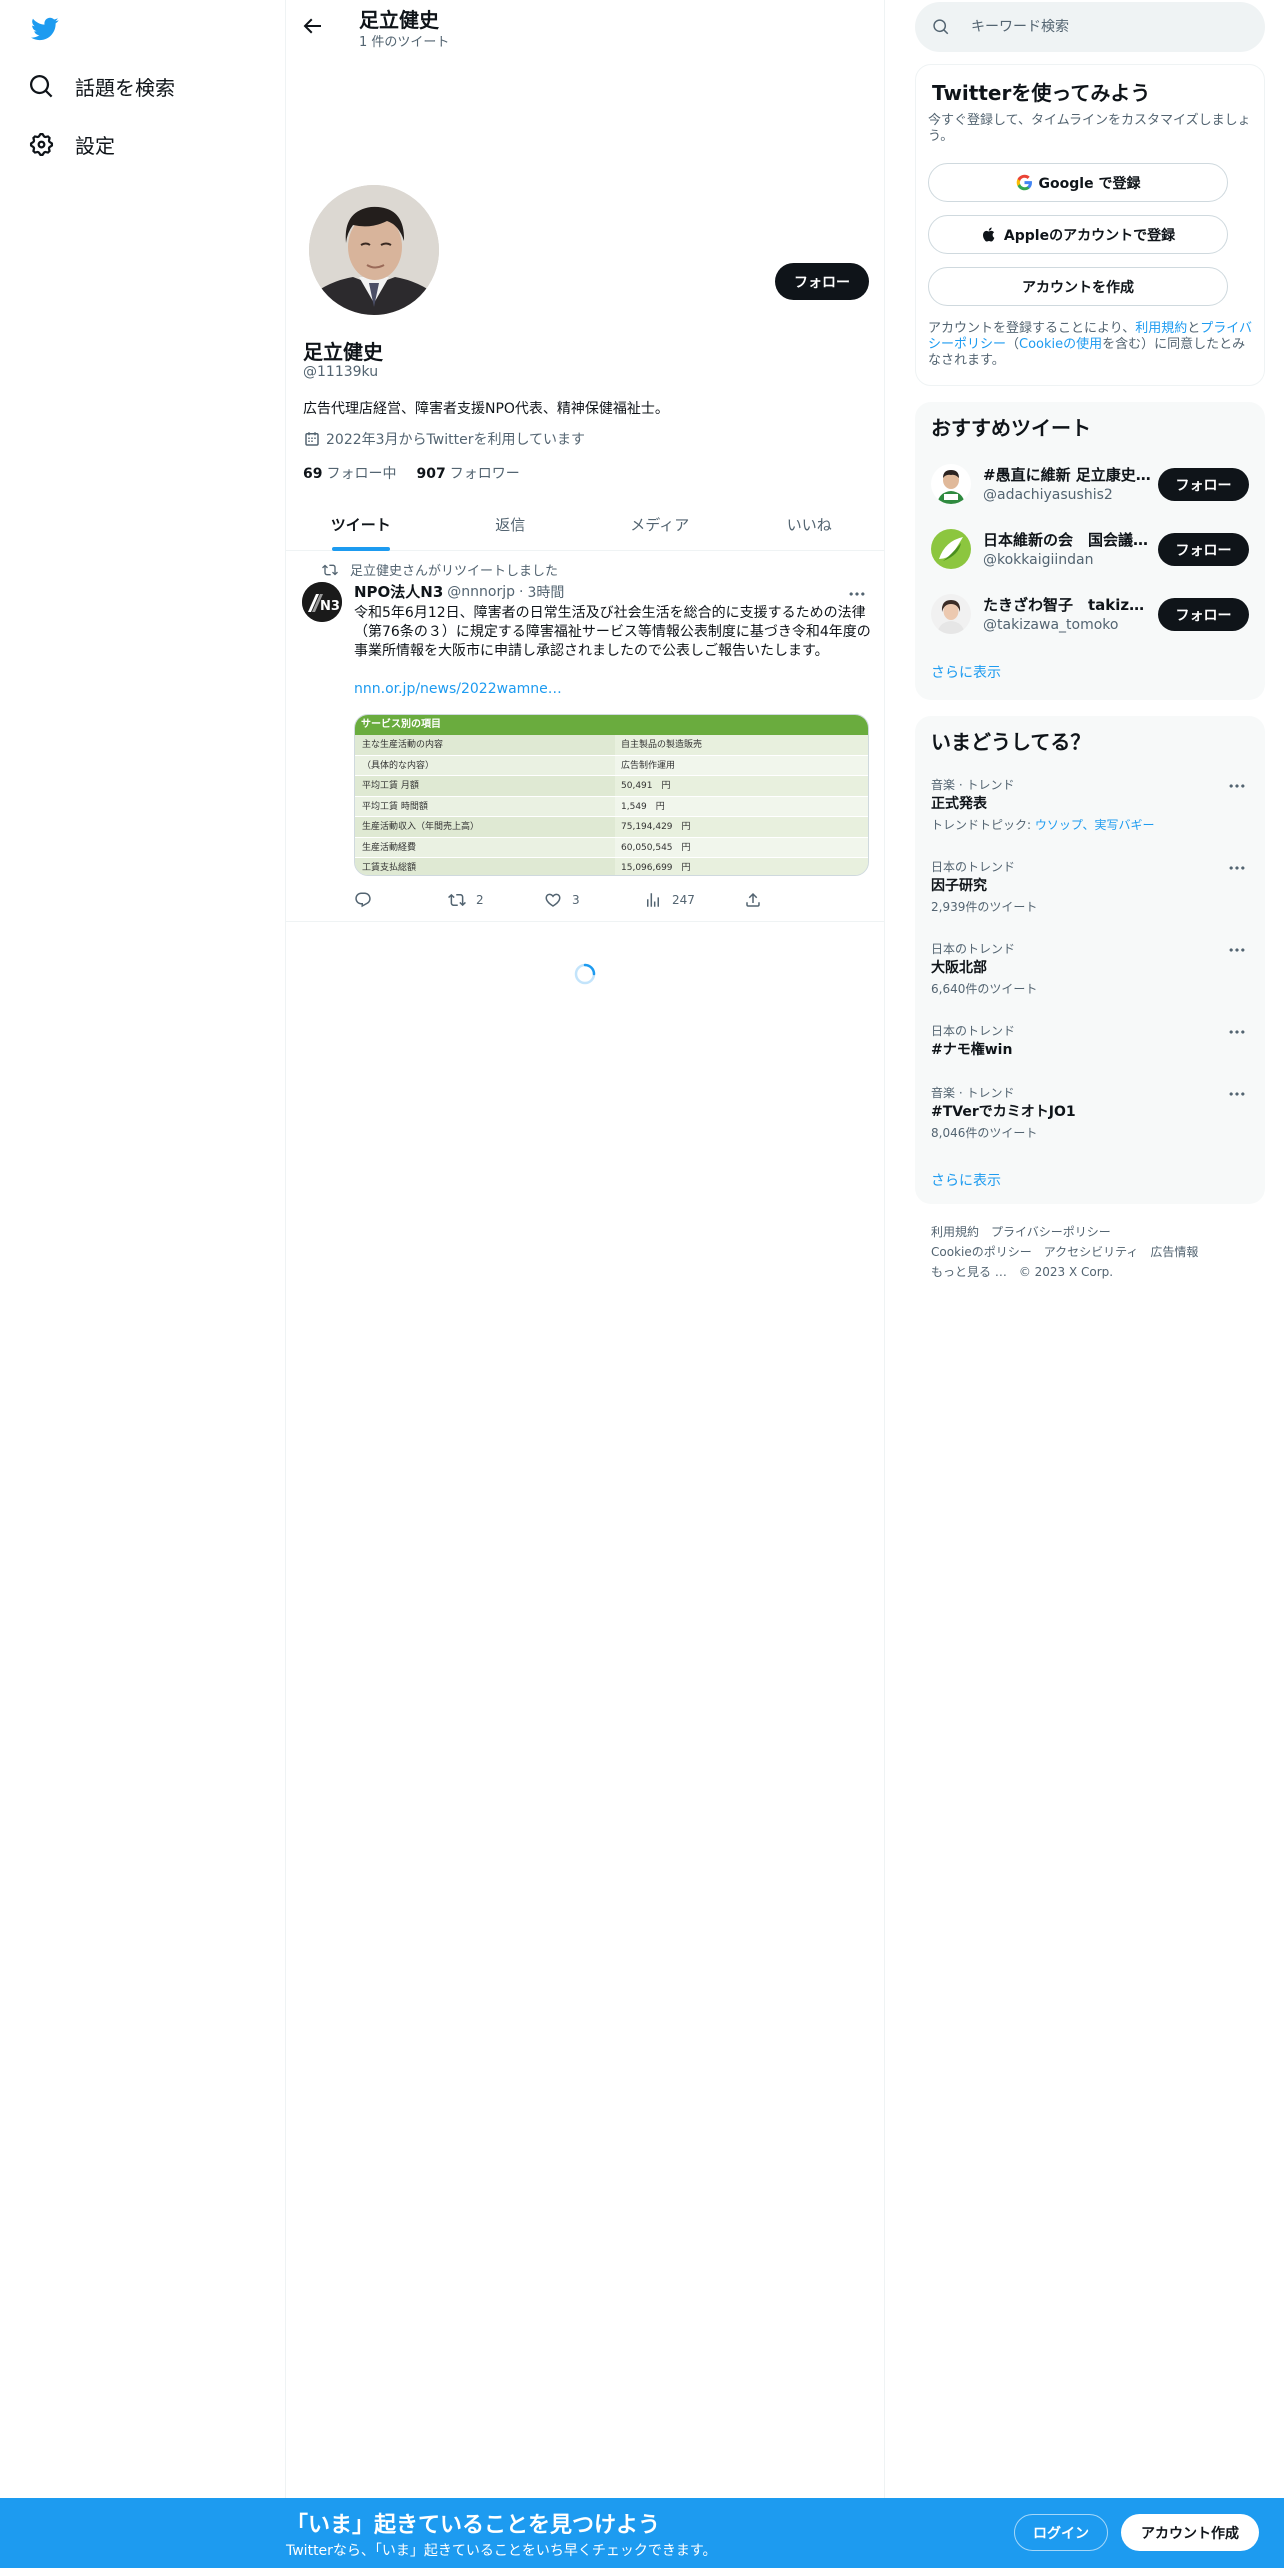 The width and height of the screenshot is (1284, 2568). What do you see at coordinates (1106, 27) in the screenshot?
I see `search-input` at bounding box center [1106, 27].